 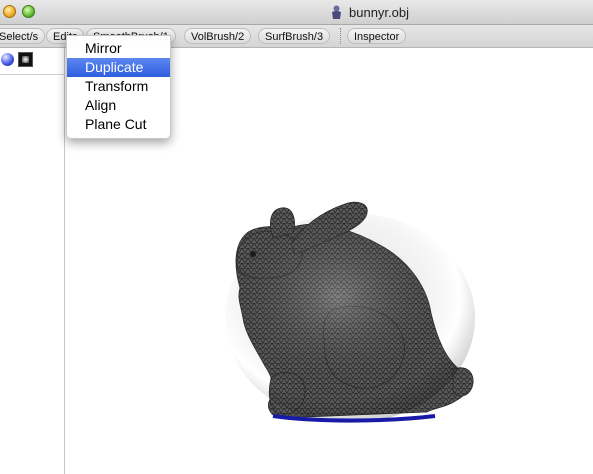 I want to click on left-panel-toolbar, so click(x=32, y=61).